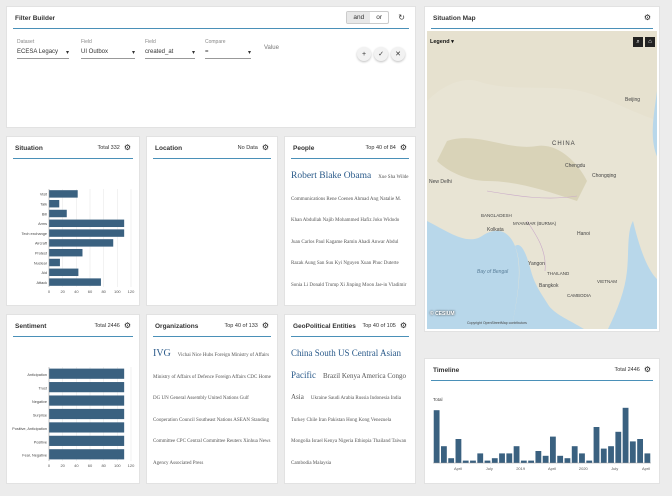 The width and height of the screenshot is (672, 496). What do you see at coordinates (73, 326) in the screenshot?
I see `sentiment-header: Sentiment Total 2446 ⚙` at bounding box center [73, 326].